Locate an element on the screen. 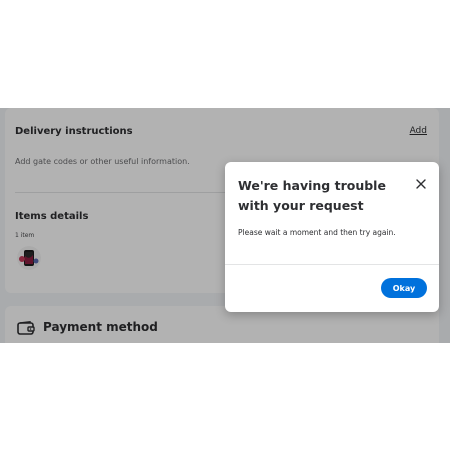 This screenshot has height=450, width=450. dialog-title: We're having trouble with your request is located at coordinates (312, 195).